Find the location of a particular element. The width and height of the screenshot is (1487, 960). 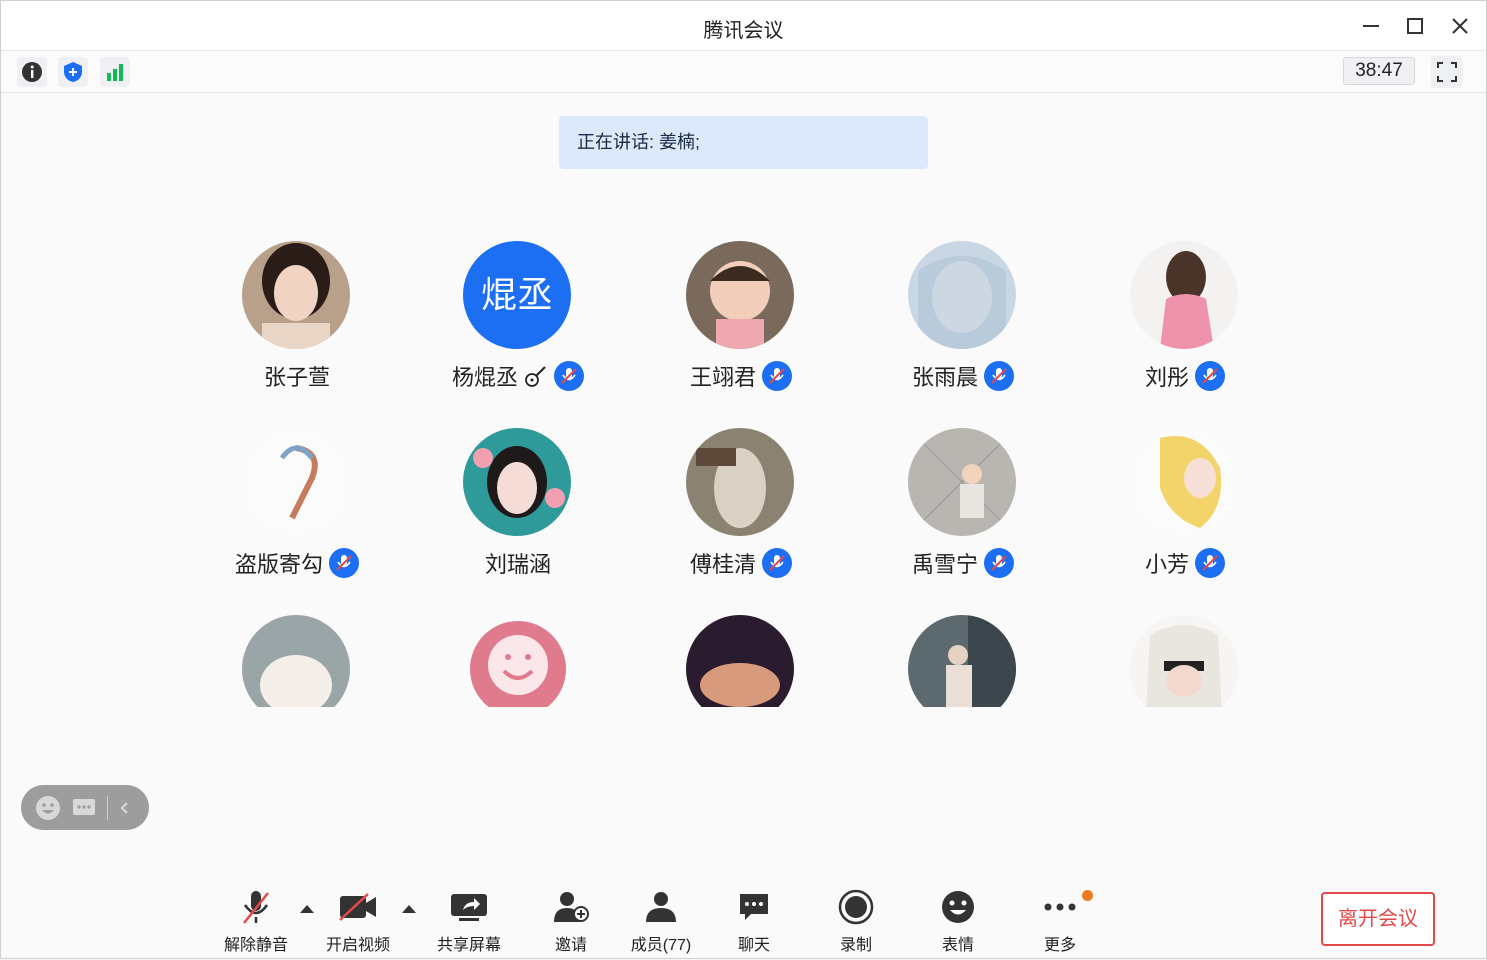

participant-name: 张子萱 is located at coordinates (296, 377).